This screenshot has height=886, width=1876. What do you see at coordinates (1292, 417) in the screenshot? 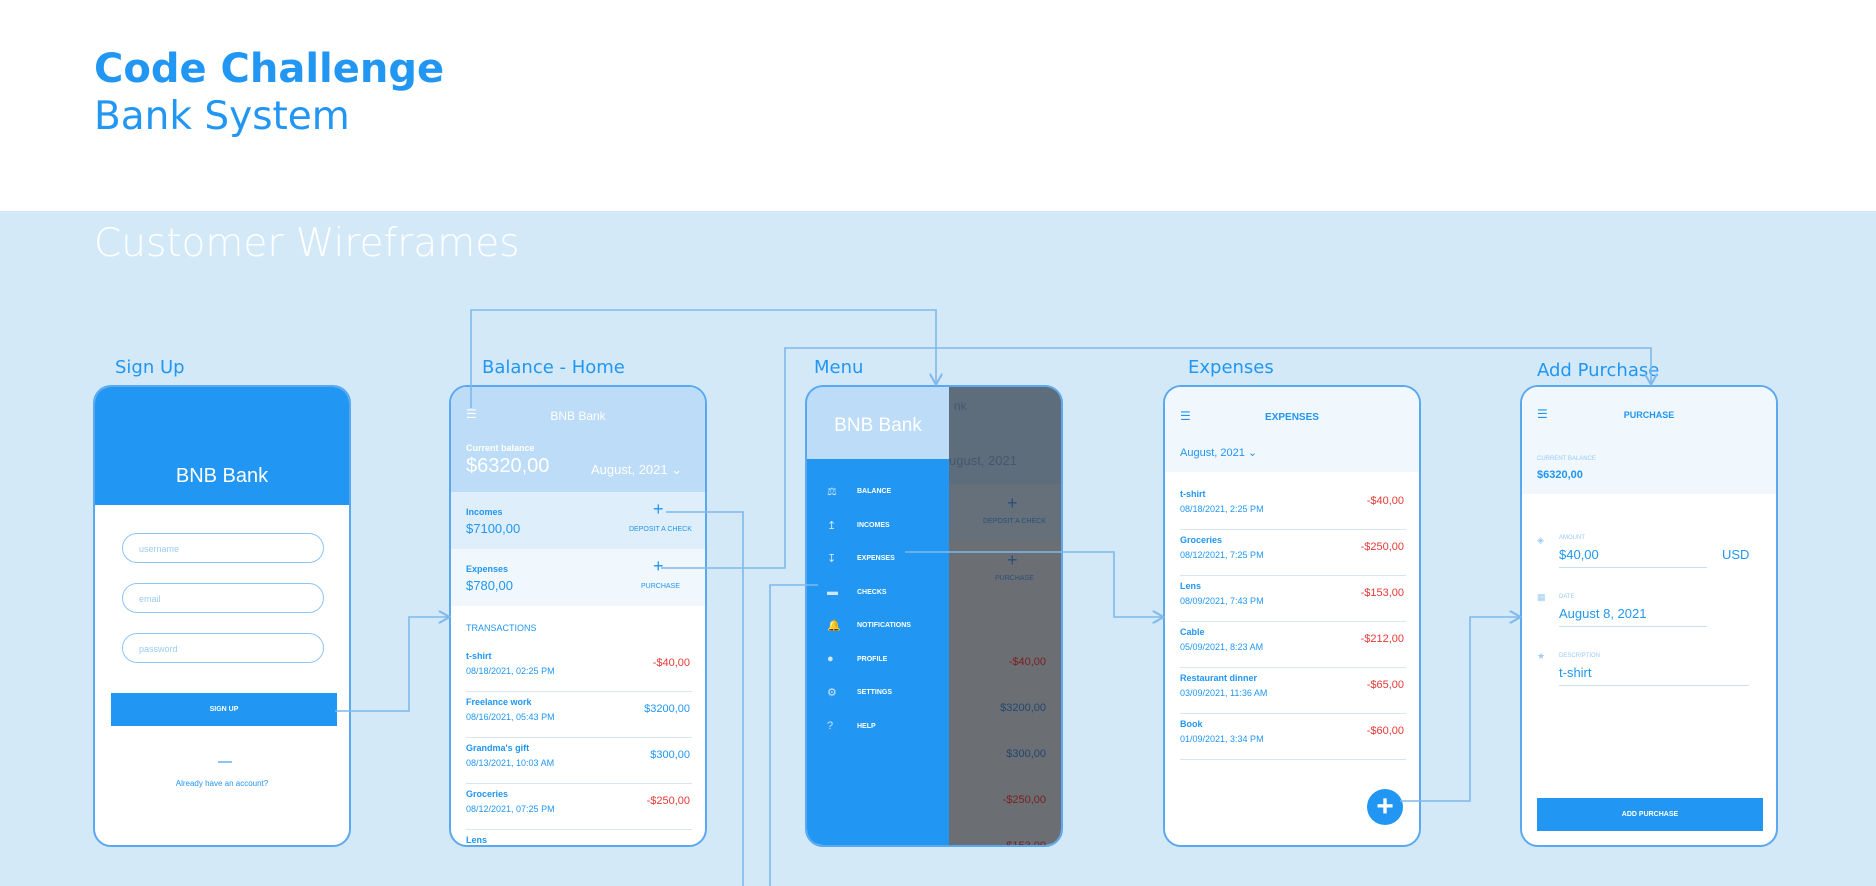
I see `screen-title: EXPENSES` at bounding box center [1292, 417].